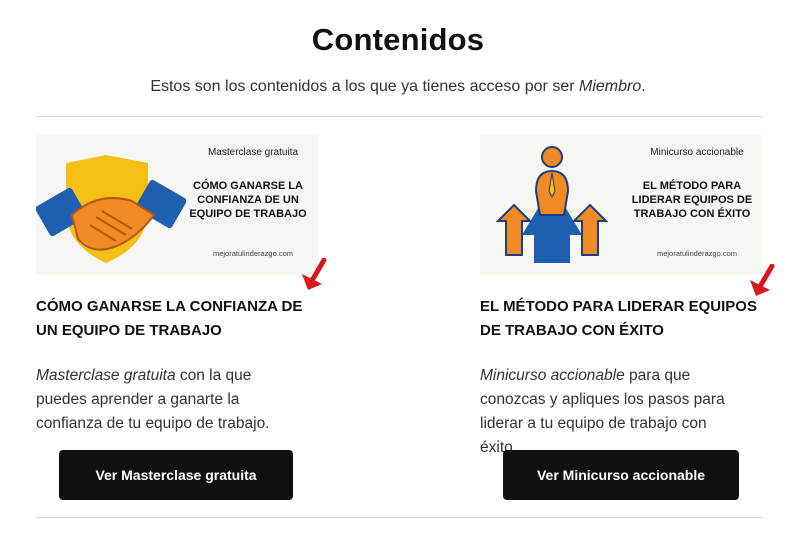 Image resolution: width=796 pixels, height=553 pixels. I want to click on thumbnail-kicker: Masterclase gratuita, so click(253, 152).